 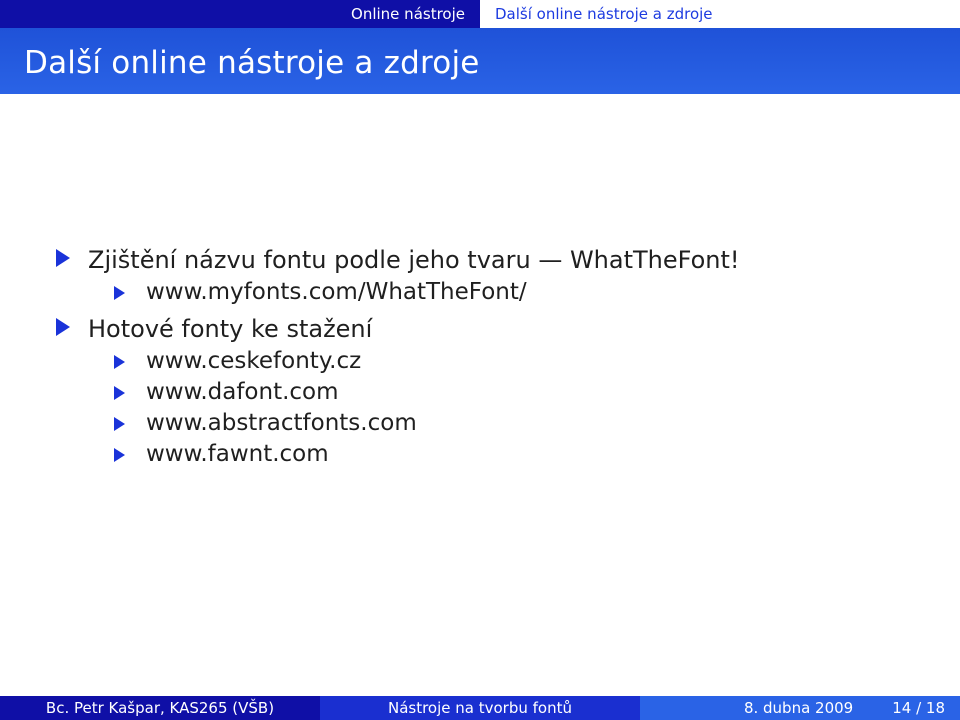 What do you see at coordinates (242, 392) in the screenshot?
I see `url-dafont: www.dafont.com` at bounding box center [242, 392].